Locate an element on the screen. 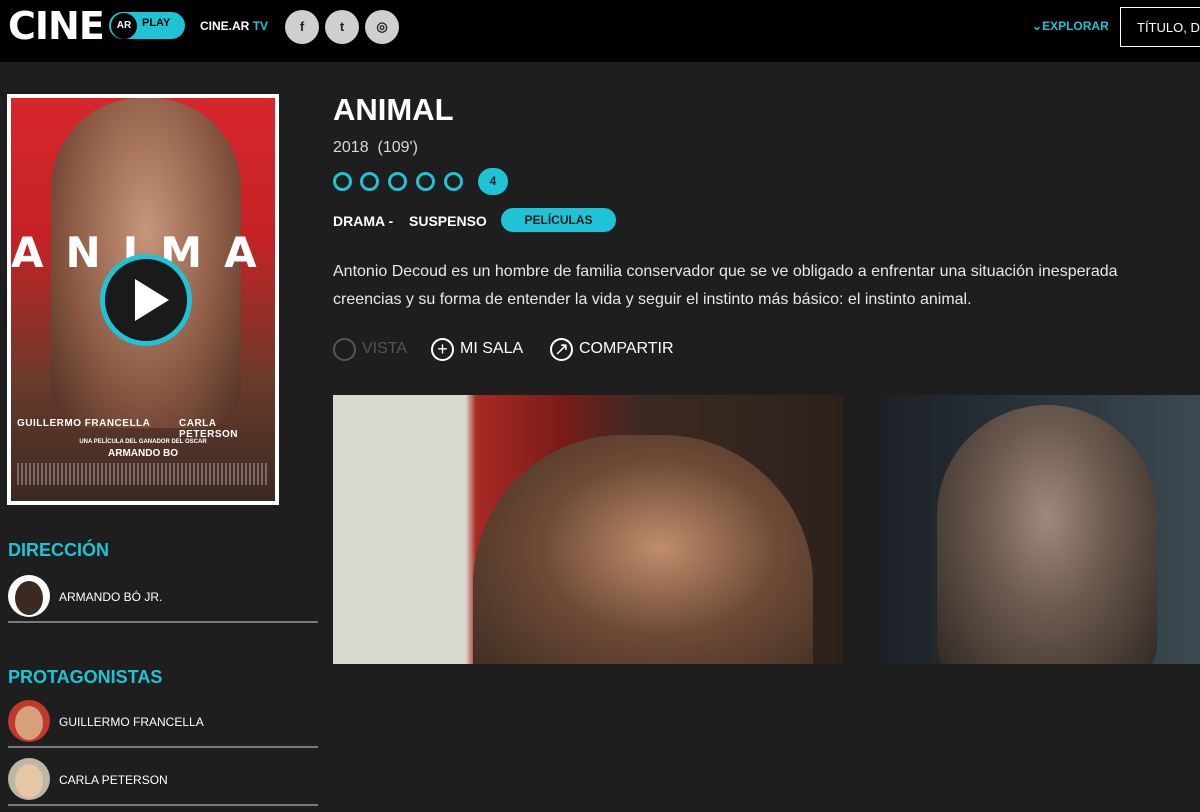 This screenshot has height=812, width=1200. play-button is located at coordinates (146, 300).